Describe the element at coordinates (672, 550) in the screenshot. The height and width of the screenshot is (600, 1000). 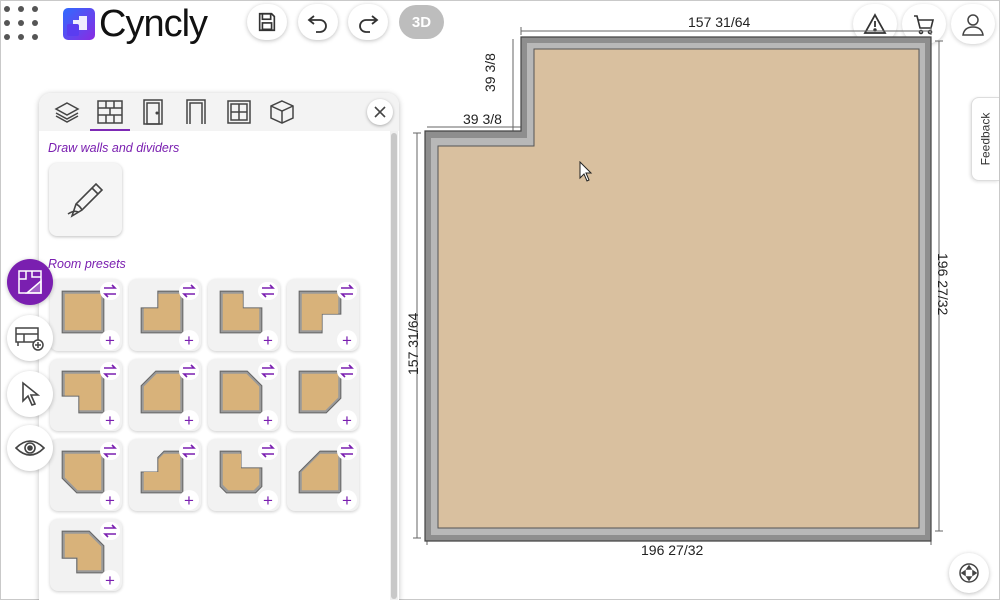
I see `dim-label-bottom: 196 27/32` at that location.